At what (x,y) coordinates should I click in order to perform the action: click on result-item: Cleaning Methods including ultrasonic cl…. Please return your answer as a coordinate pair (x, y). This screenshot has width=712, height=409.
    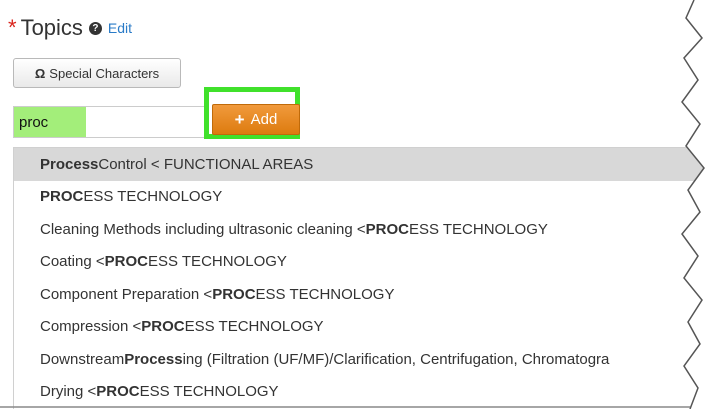
    Looking at the image, I should click on (363, 229).